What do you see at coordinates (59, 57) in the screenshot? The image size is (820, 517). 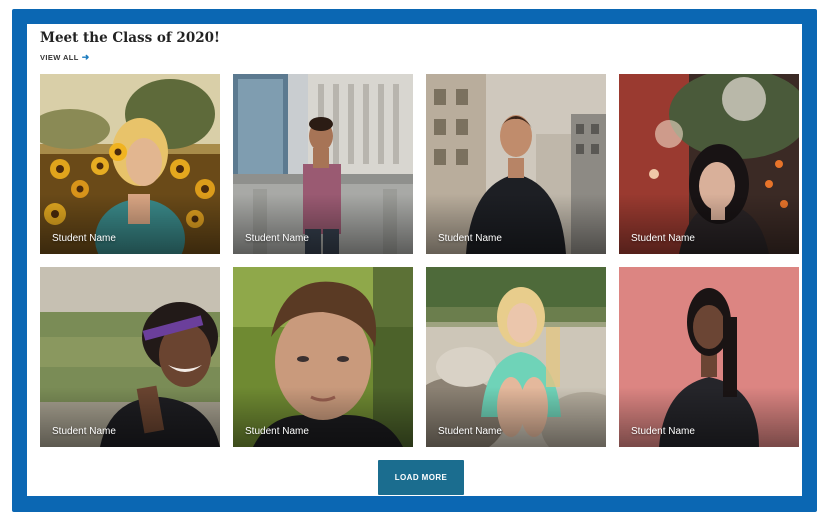 I see `view-all-label: VIEW ALL` at bounding box center [59, 57].